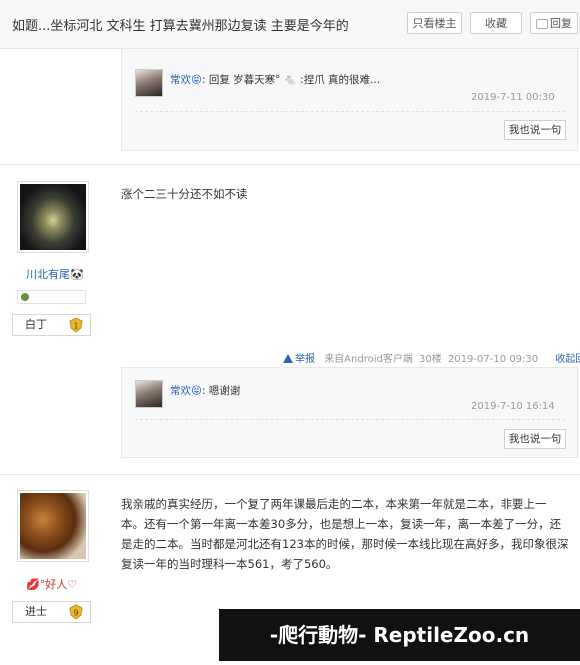 This screenshot has height=665, width=580. I want to click on level-shield-icon: 9, so click(76, 612).